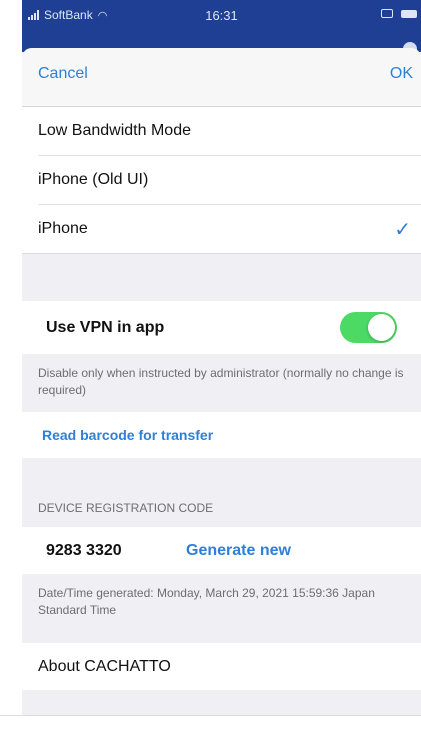 The width and height of the screenshot is (421, 732). I want to click on generate-new-button: Generate new, so click(238, 551).